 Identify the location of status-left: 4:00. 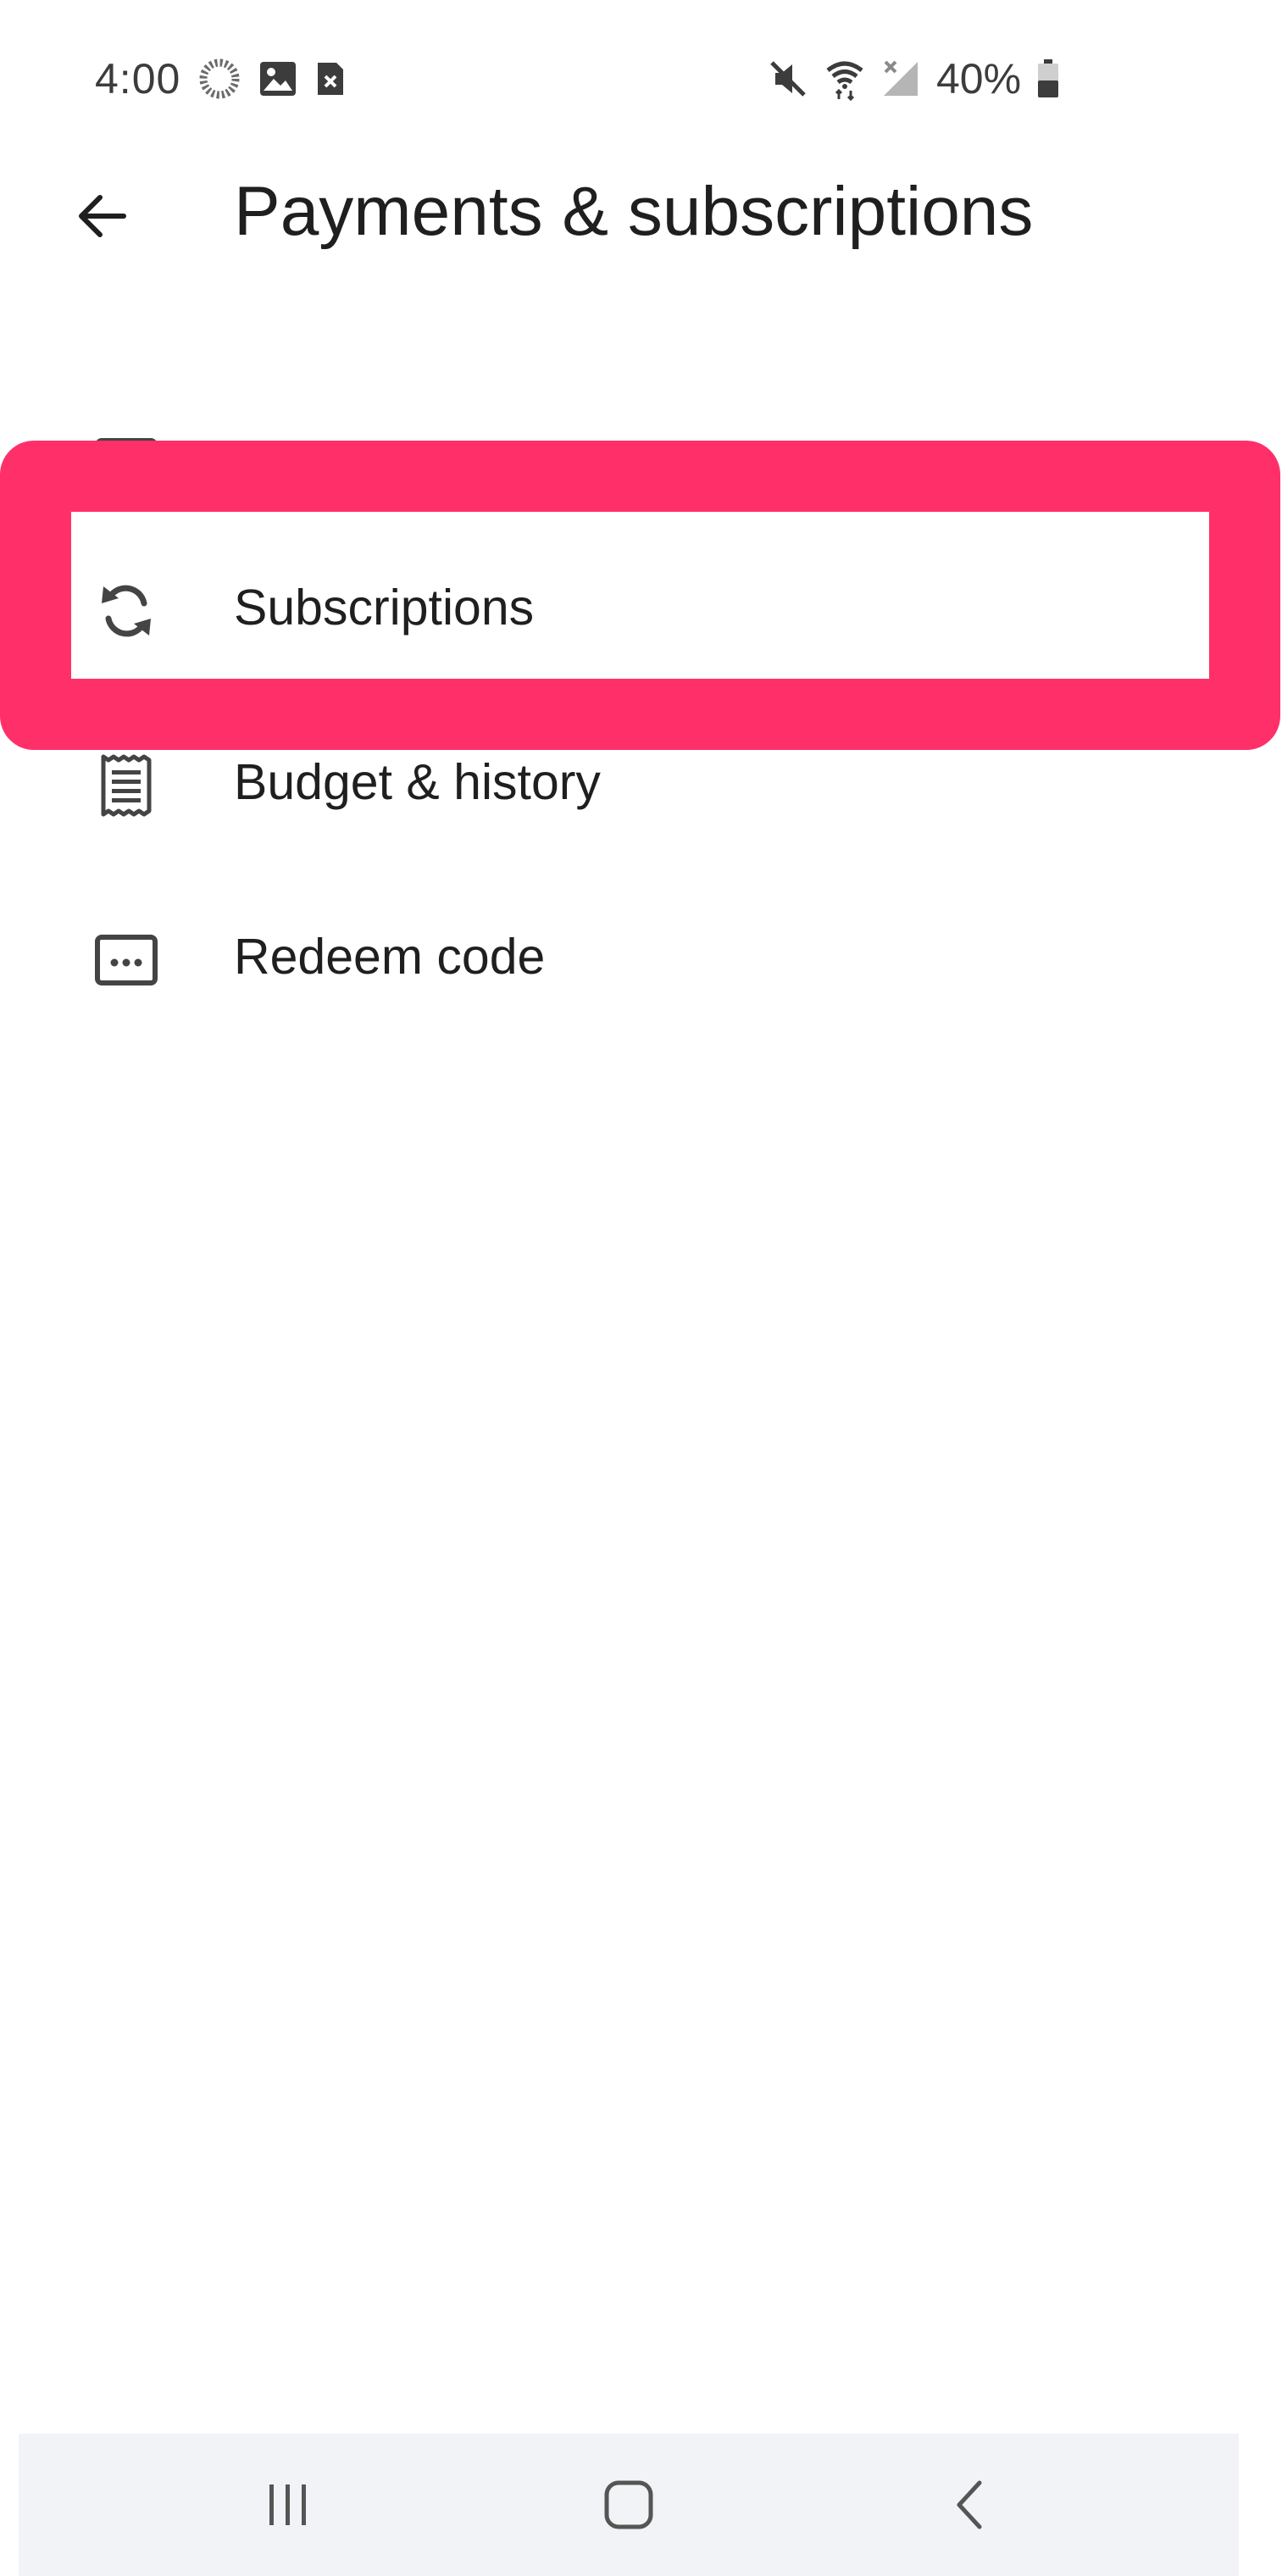
(221, 78).